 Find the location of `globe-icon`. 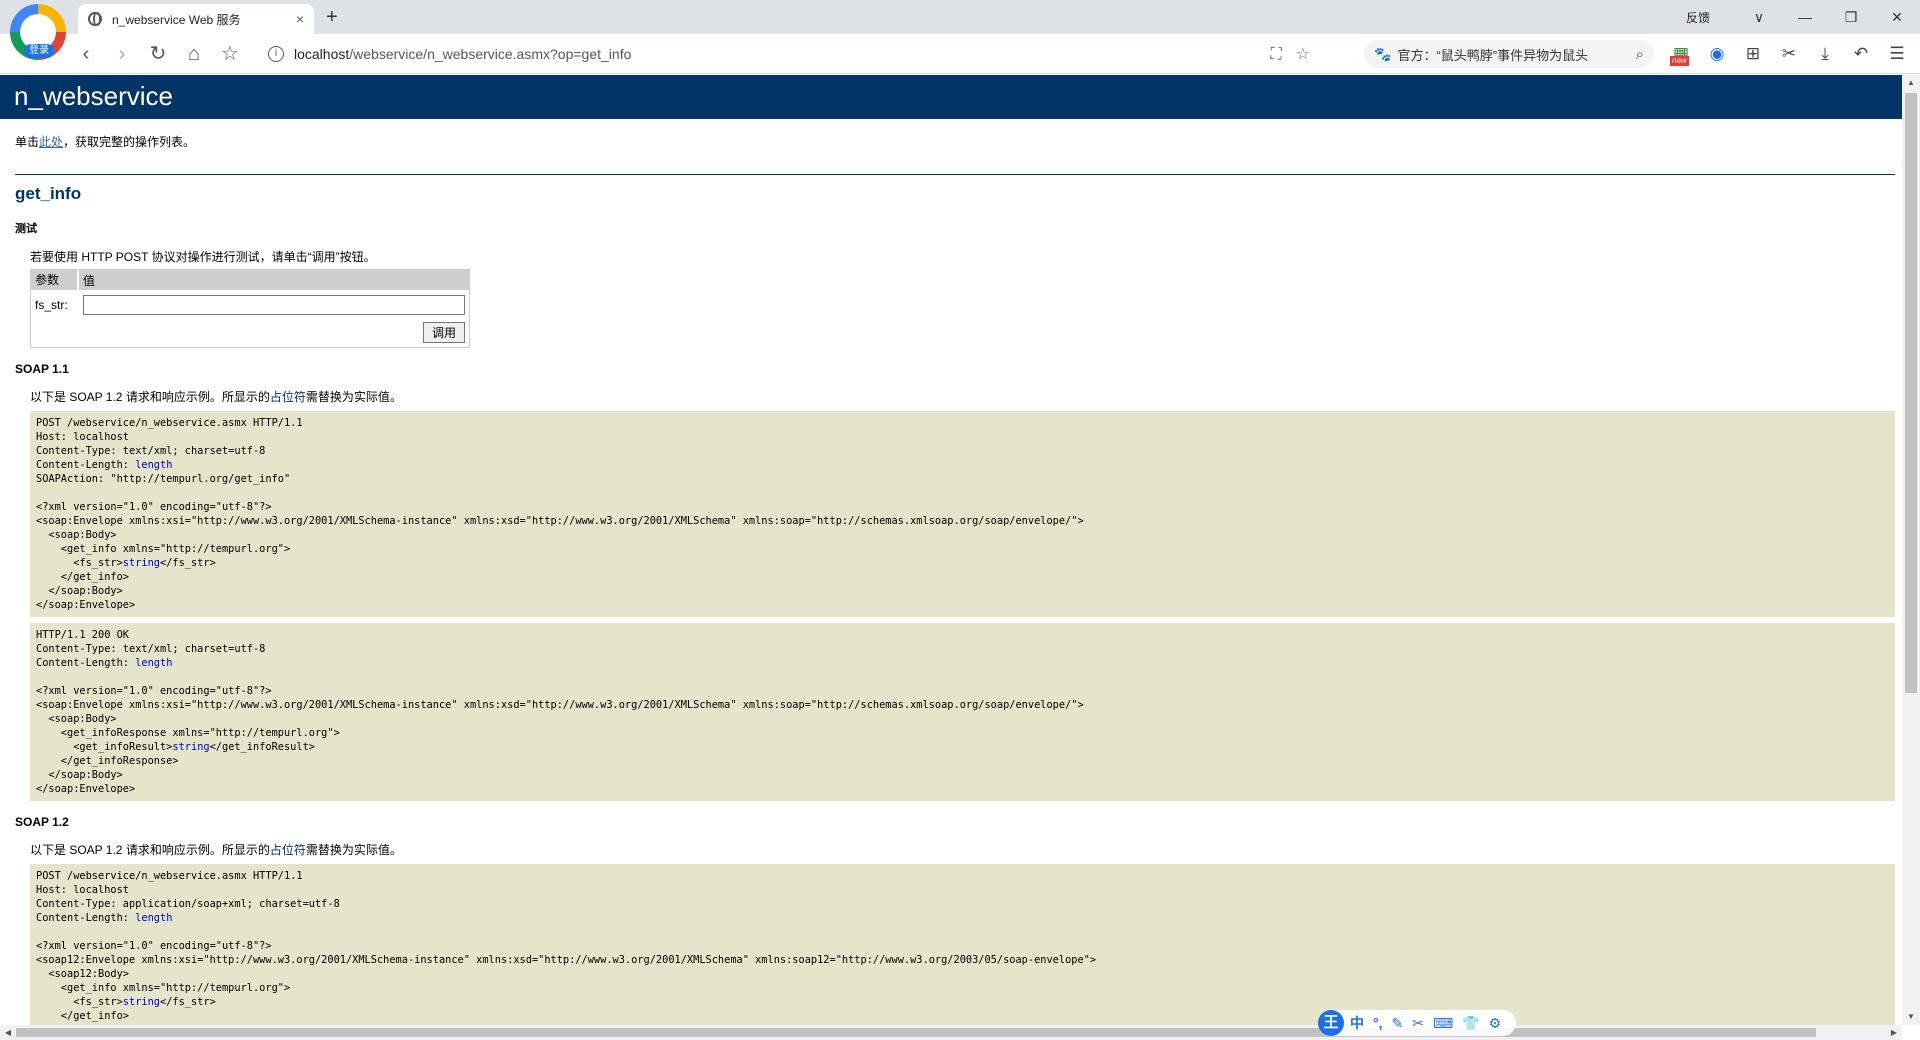

globe-icon is located at coordinates (95, 19).